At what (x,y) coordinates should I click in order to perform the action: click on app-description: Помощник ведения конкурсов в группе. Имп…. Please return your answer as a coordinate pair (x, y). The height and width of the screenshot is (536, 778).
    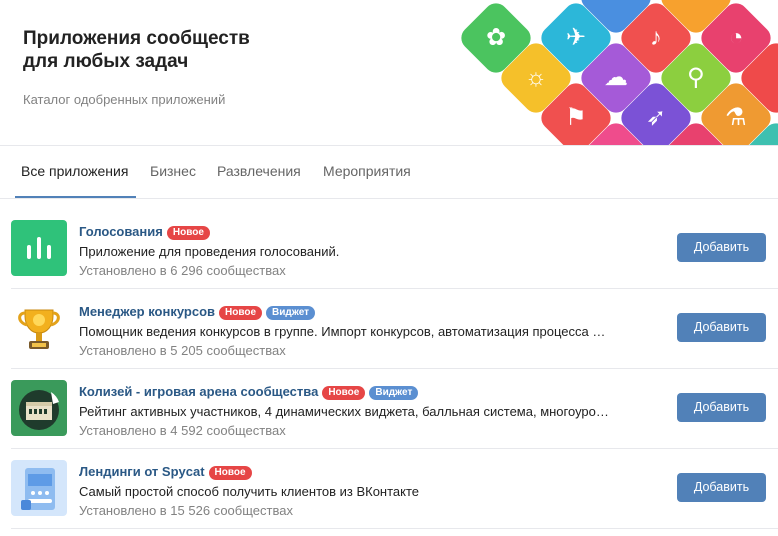
    Looking at the image, I should click on (342, 331).